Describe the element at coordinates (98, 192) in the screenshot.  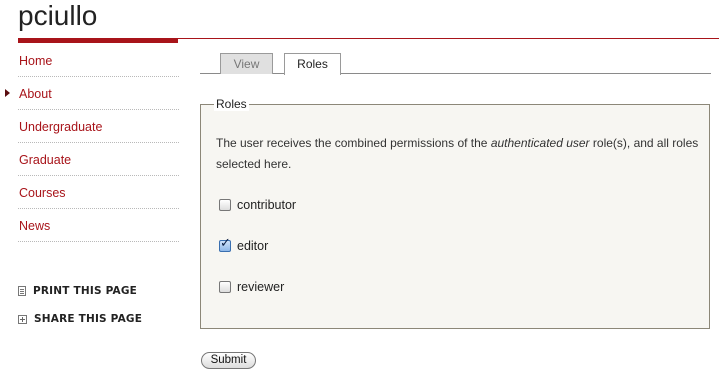
I see `sidebar-item-courses: Courses` at that location.